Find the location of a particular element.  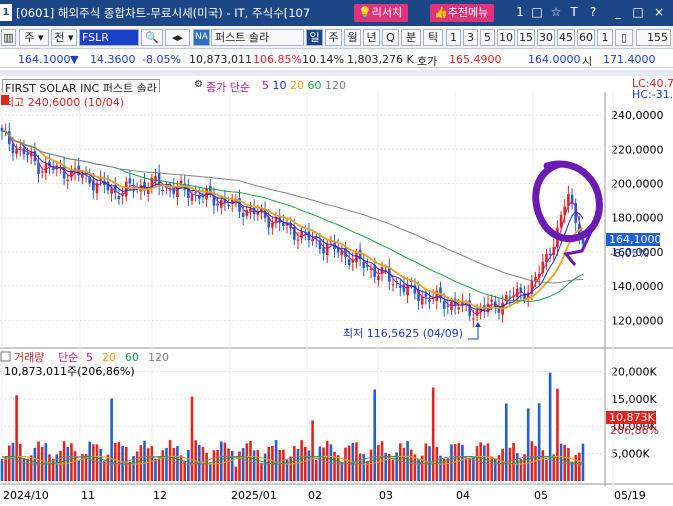

minimize-icon: _ is located at coordinates (618, 12).